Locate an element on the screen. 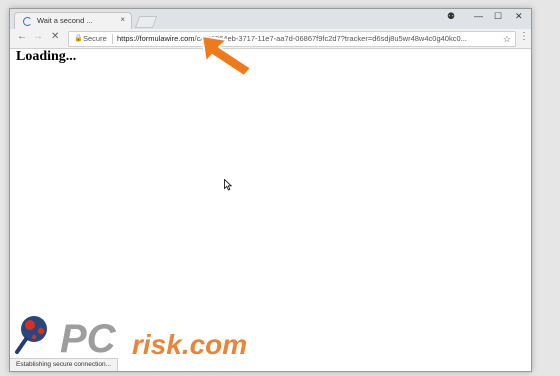 This screenshot has height=376, width=560. new-tab-button is located at coordinates (146, 22).